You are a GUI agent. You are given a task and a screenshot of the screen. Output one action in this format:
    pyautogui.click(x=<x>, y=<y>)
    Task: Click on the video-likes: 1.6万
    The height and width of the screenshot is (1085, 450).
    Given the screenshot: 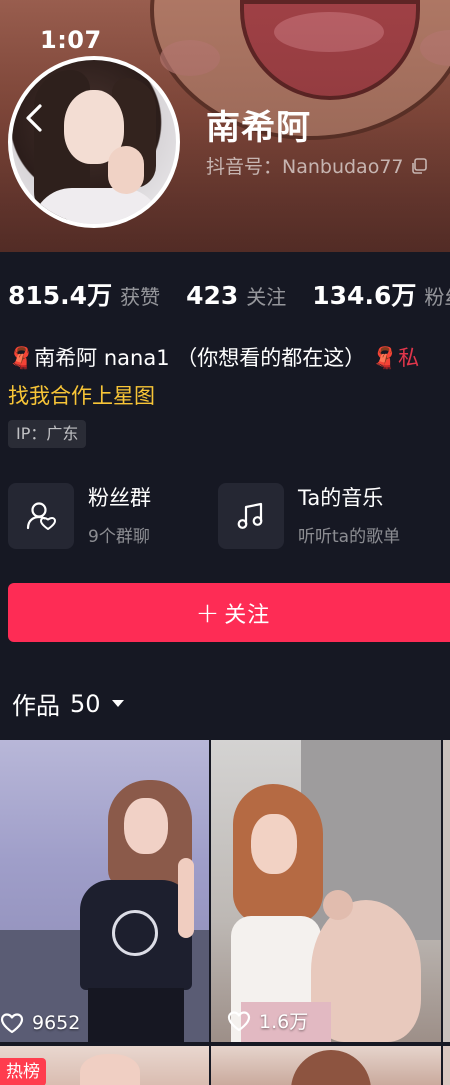 What is the action you would take?
    pyautogui.click(x=267, y=1020)
    